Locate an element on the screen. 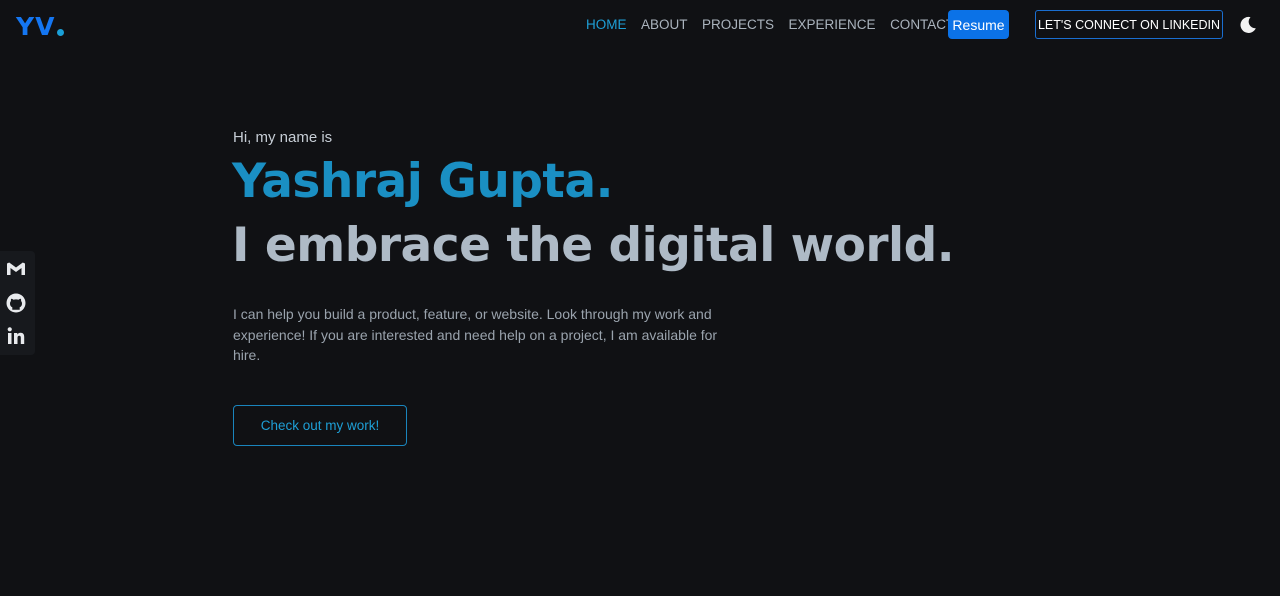 The width and height of the screenshot is (1280, 596). gmail-icon is located at coordinates (16, 269).